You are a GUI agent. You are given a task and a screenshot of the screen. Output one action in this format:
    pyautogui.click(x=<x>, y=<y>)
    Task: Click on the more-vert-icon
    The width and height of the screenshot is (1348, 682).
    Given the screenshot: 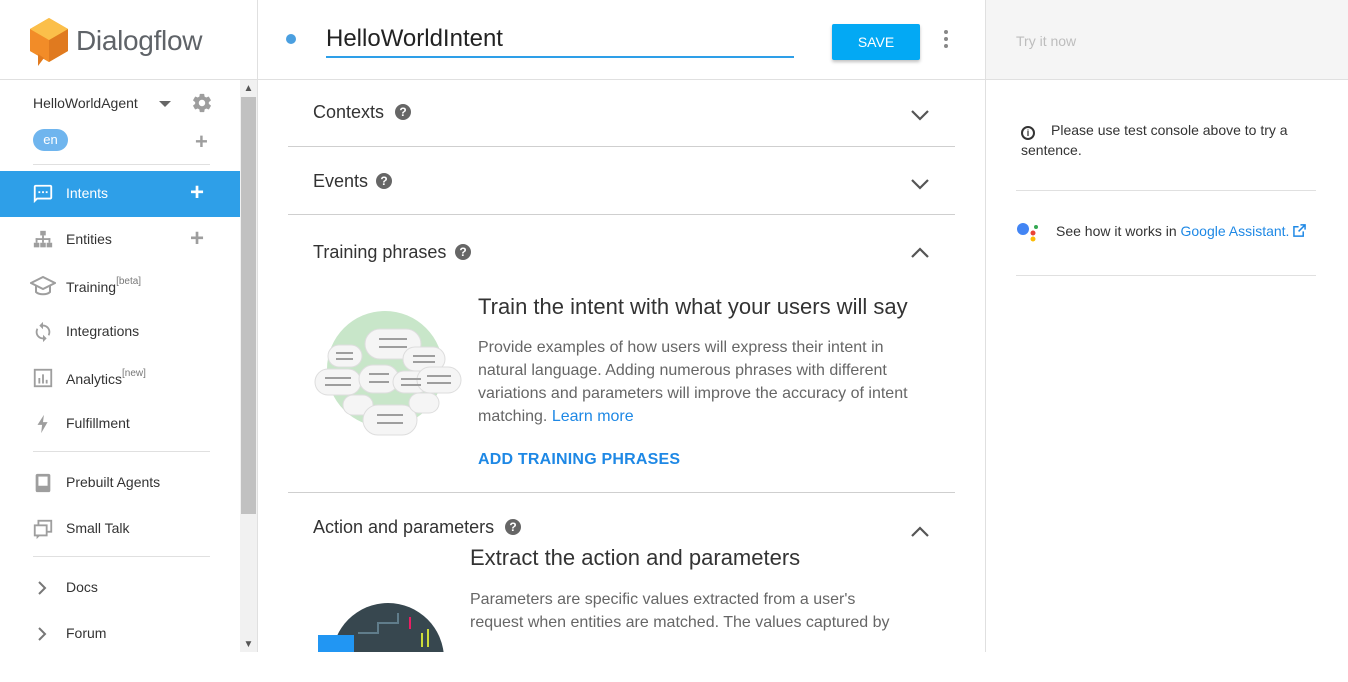 What is the action you would take?
    pyautogui.click(x=946, y=40)
    